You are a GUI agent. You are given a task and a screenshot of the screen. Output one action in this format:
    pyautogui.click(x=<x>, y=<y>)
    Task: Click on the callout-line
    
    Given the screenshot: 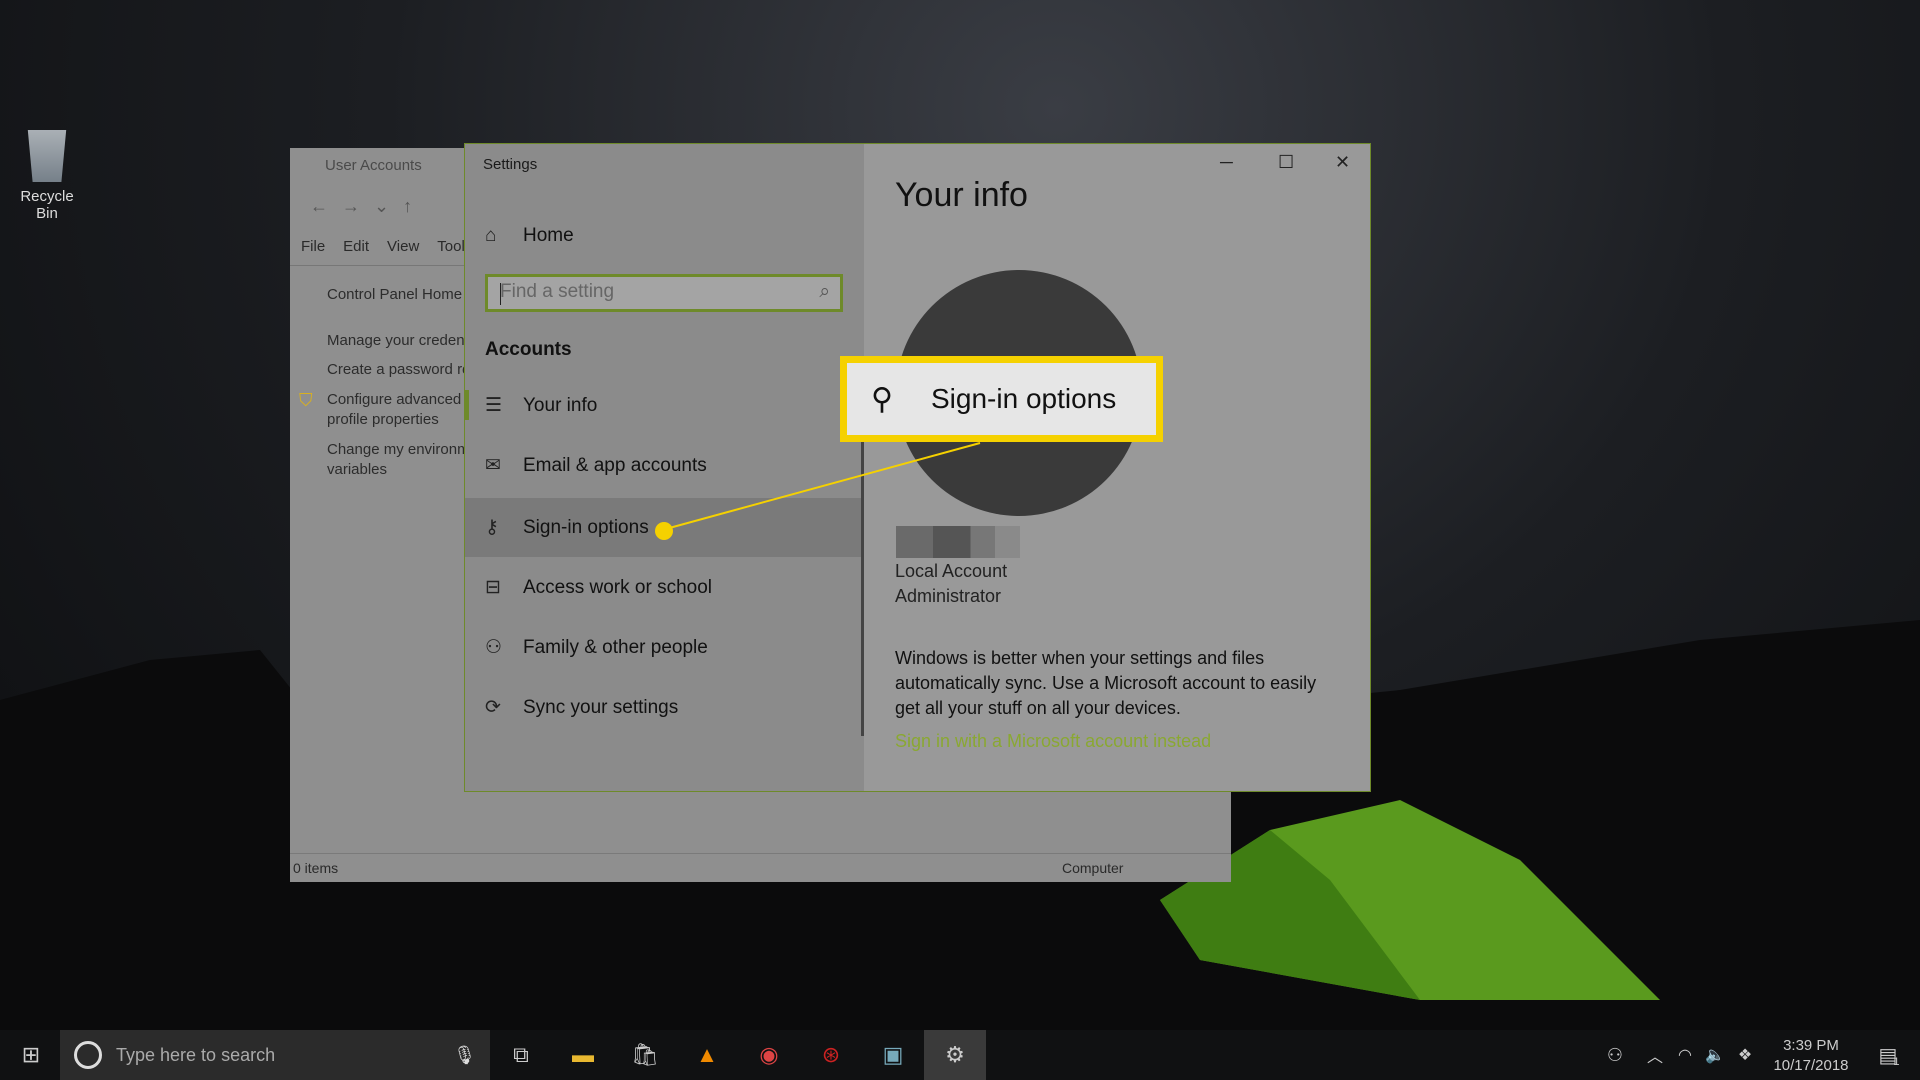 What is the action you would take?
    pyautogui.click(x=821, y=486)
    